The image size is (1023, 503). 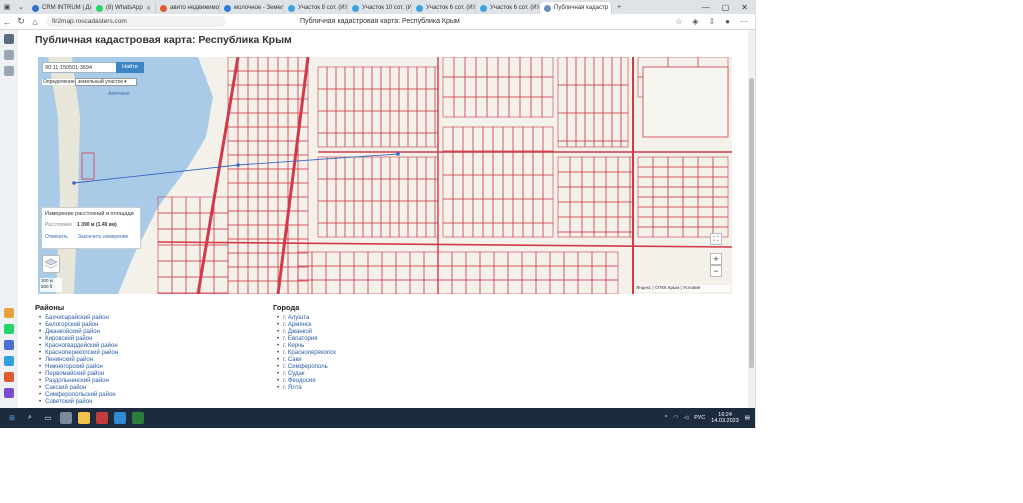 I want to click on city-link: г. Алушта, so click(x=306, y=318).